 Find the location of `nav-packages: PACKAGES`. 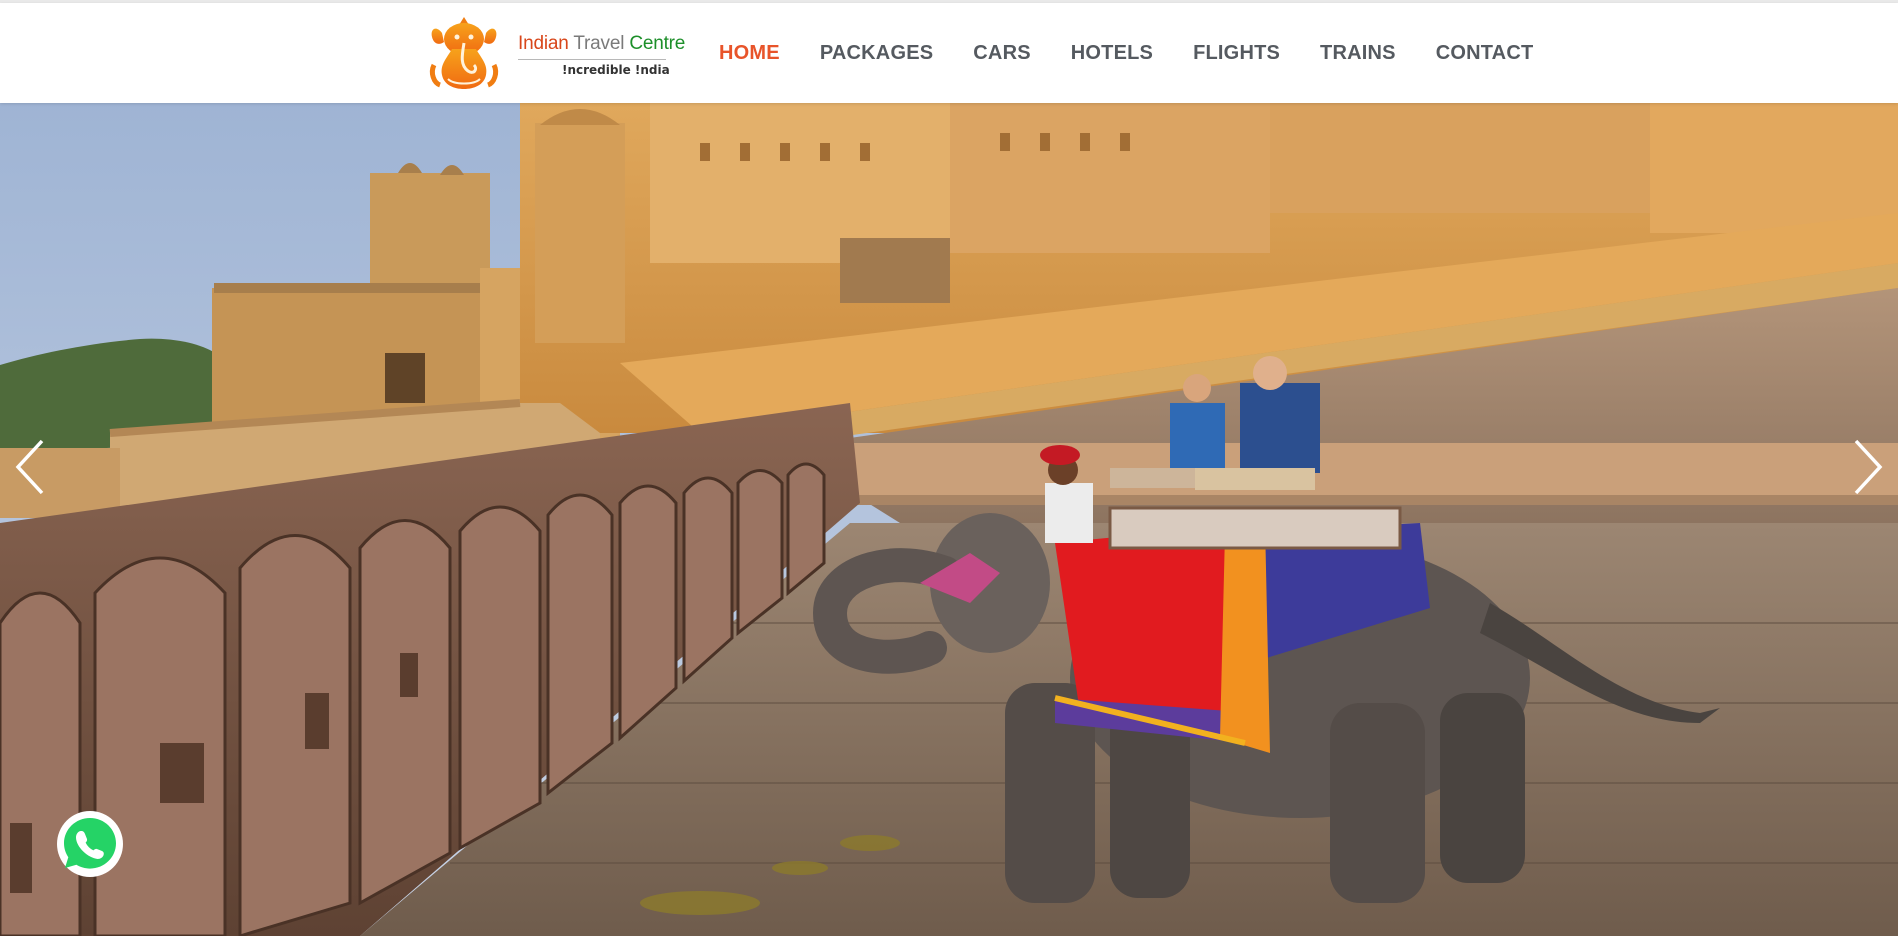

nav-packages: PACKAGES is located at coordinates (876, 53).